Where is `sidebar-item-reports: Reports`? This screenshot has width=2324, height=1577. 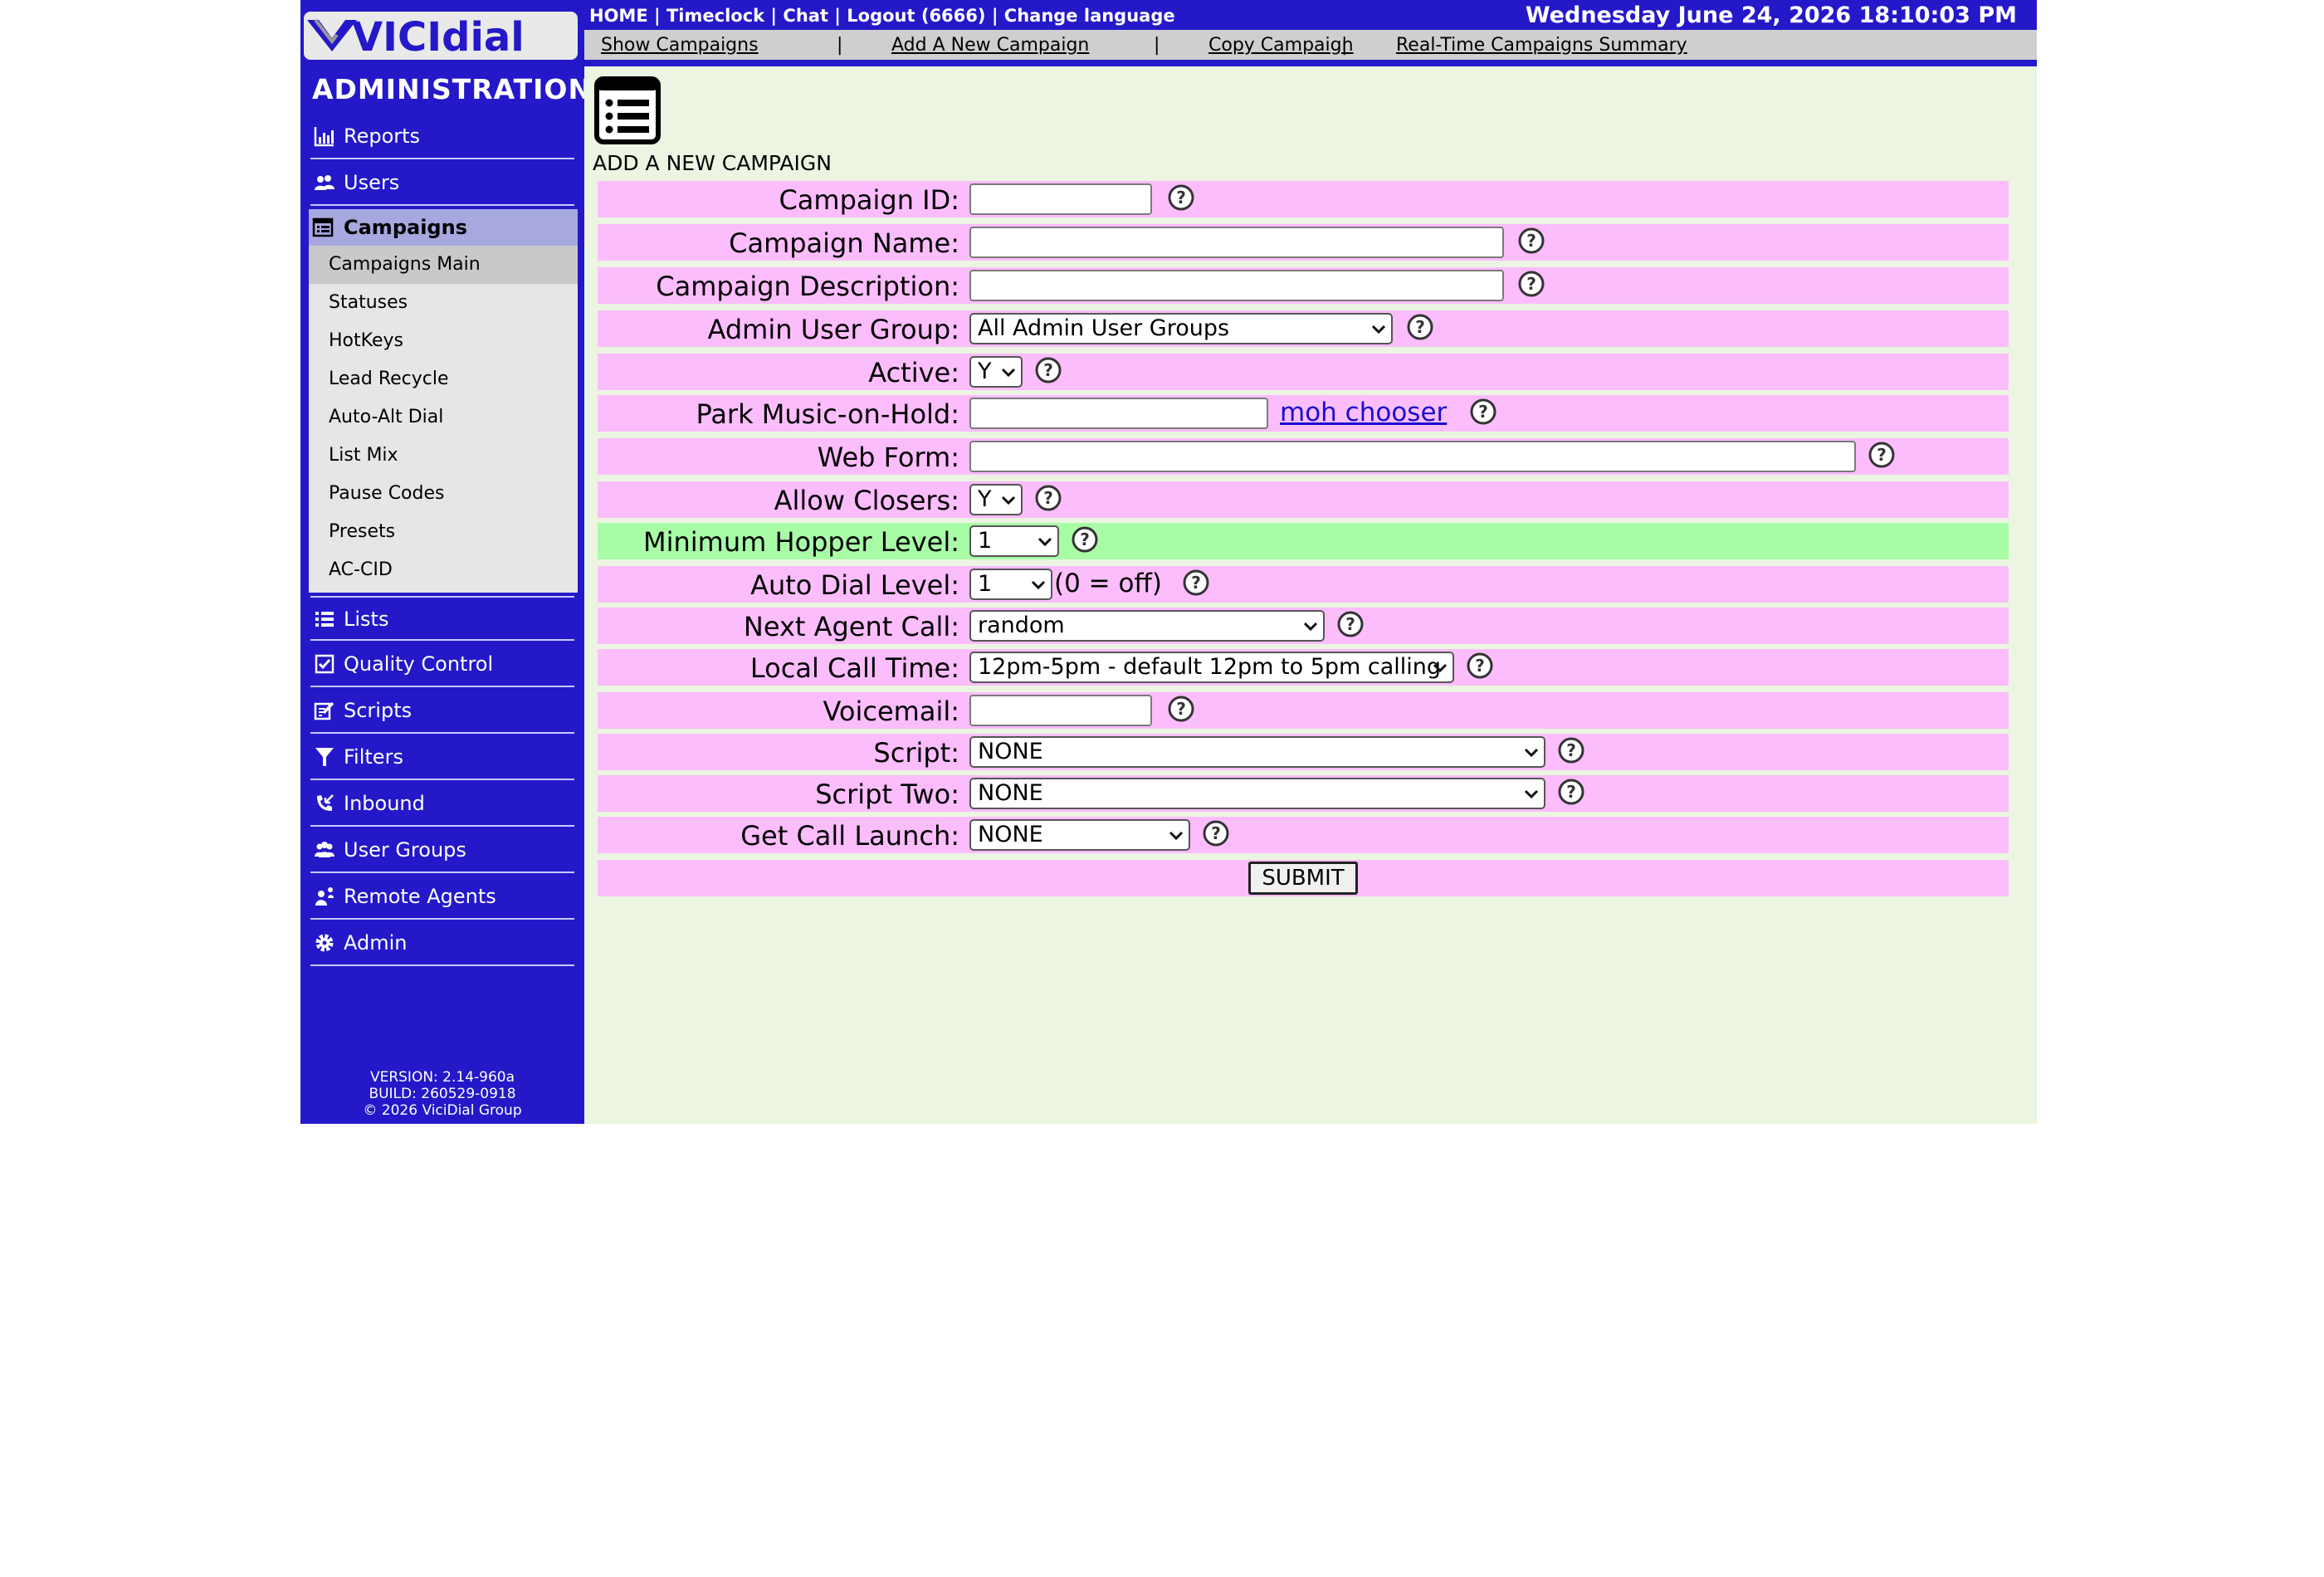
sidebar-item-reports: Reports is located at coordinates (442, 137).